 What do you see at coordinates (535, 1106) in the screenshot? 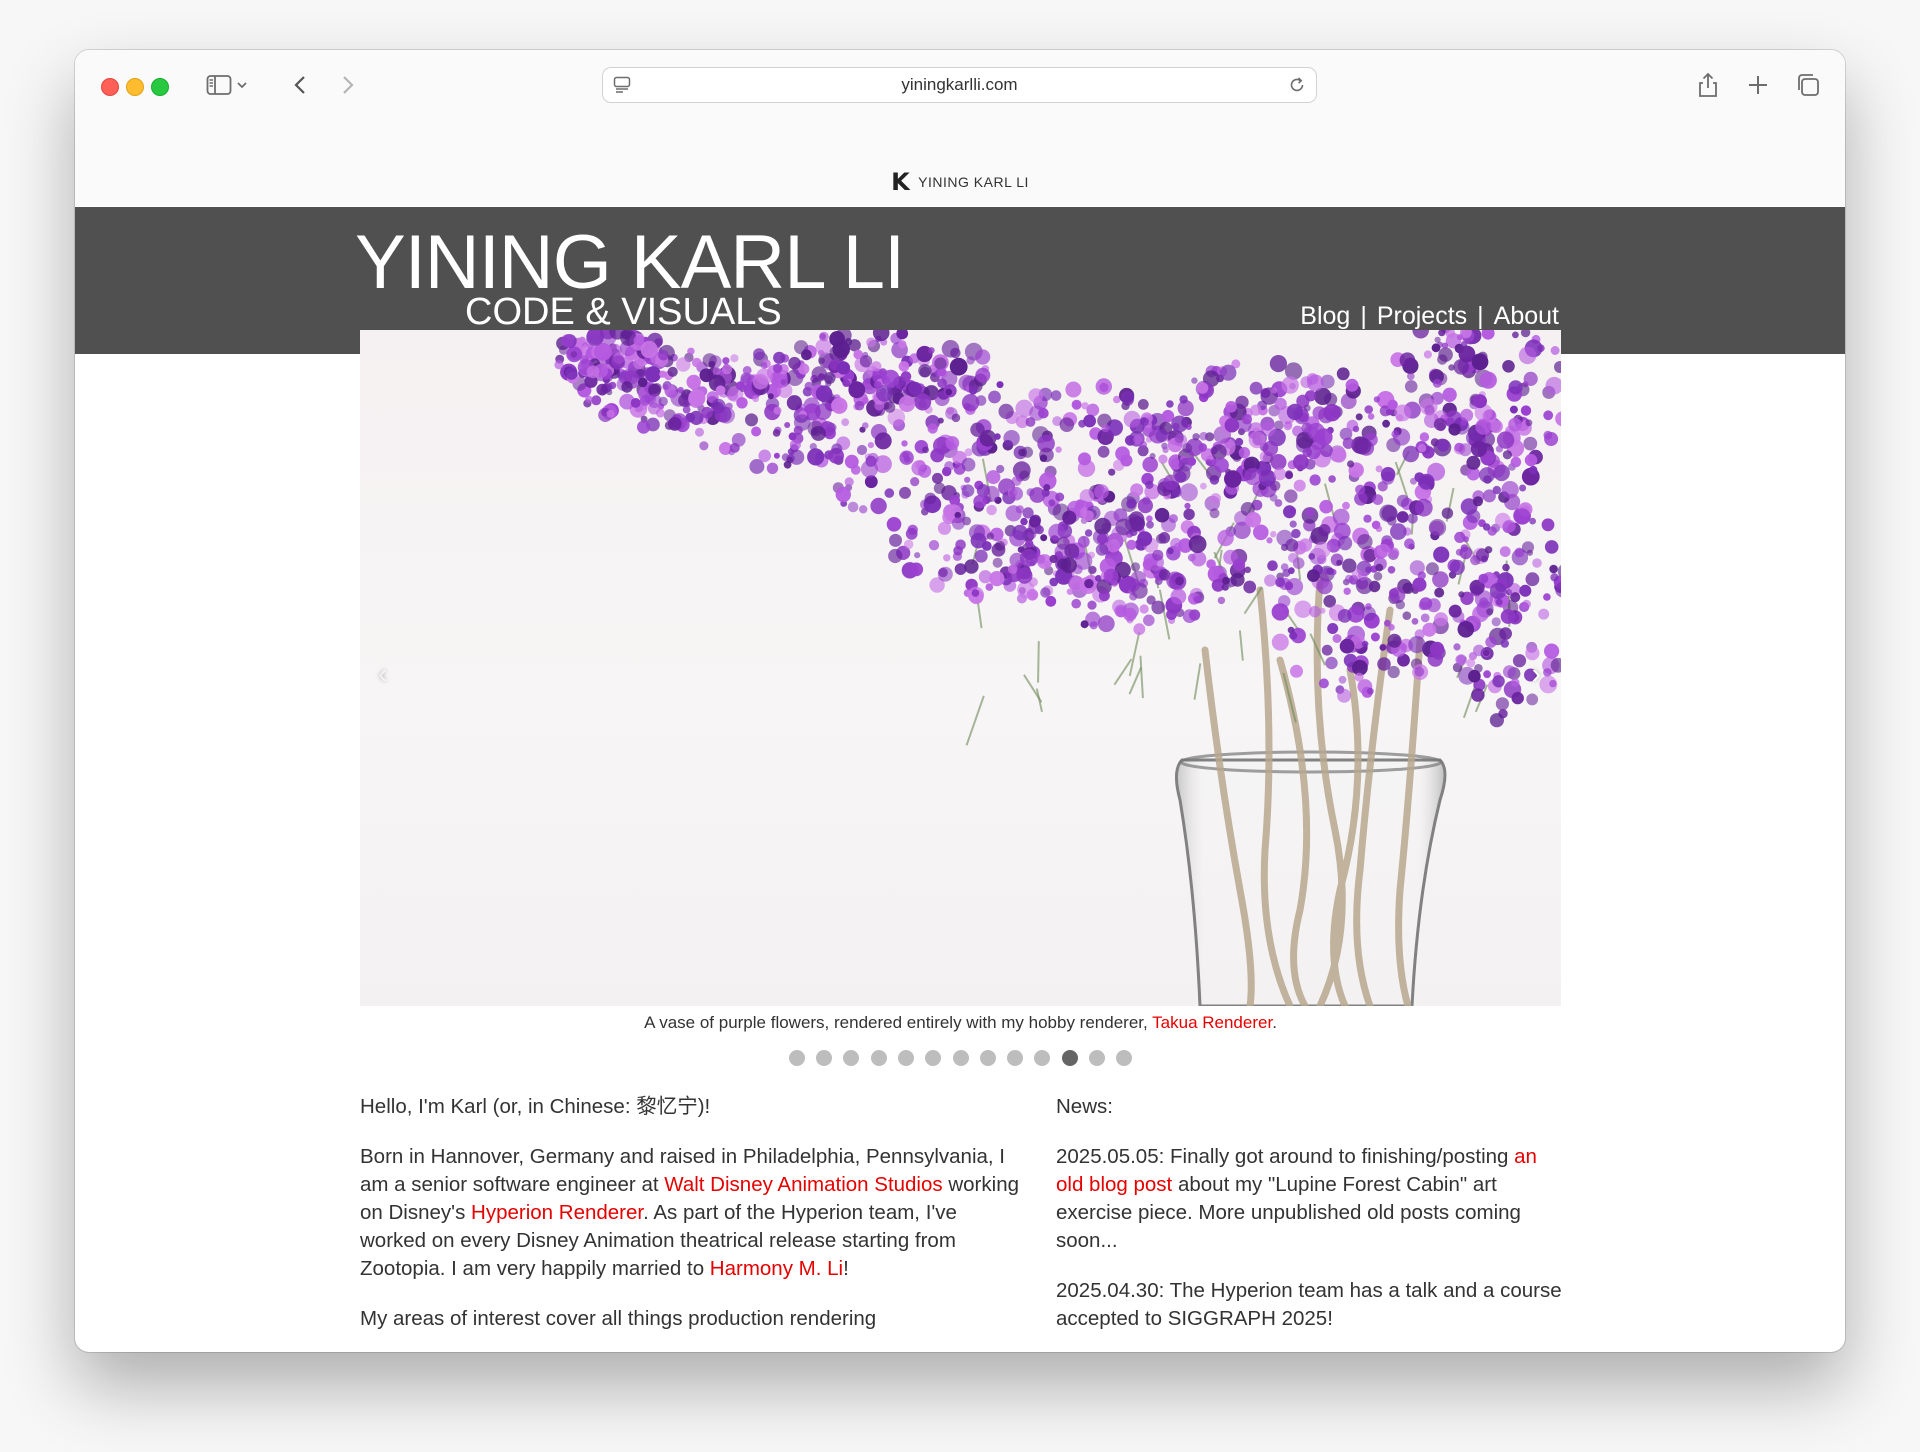
I see `greeting: Hello, I'm Karl (or, in Chinese: 黎忆宁)!` at bounding box center [535, 1106].